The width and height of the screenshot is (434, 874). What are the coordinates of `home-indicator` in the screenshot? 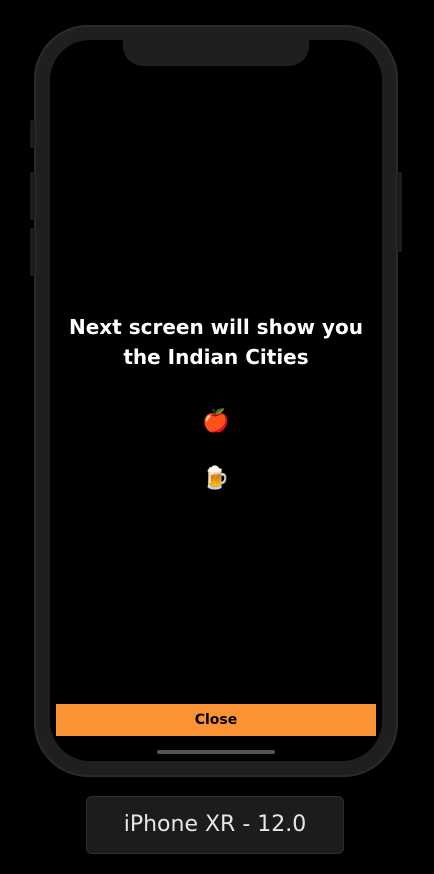 It's located at (216, 752).